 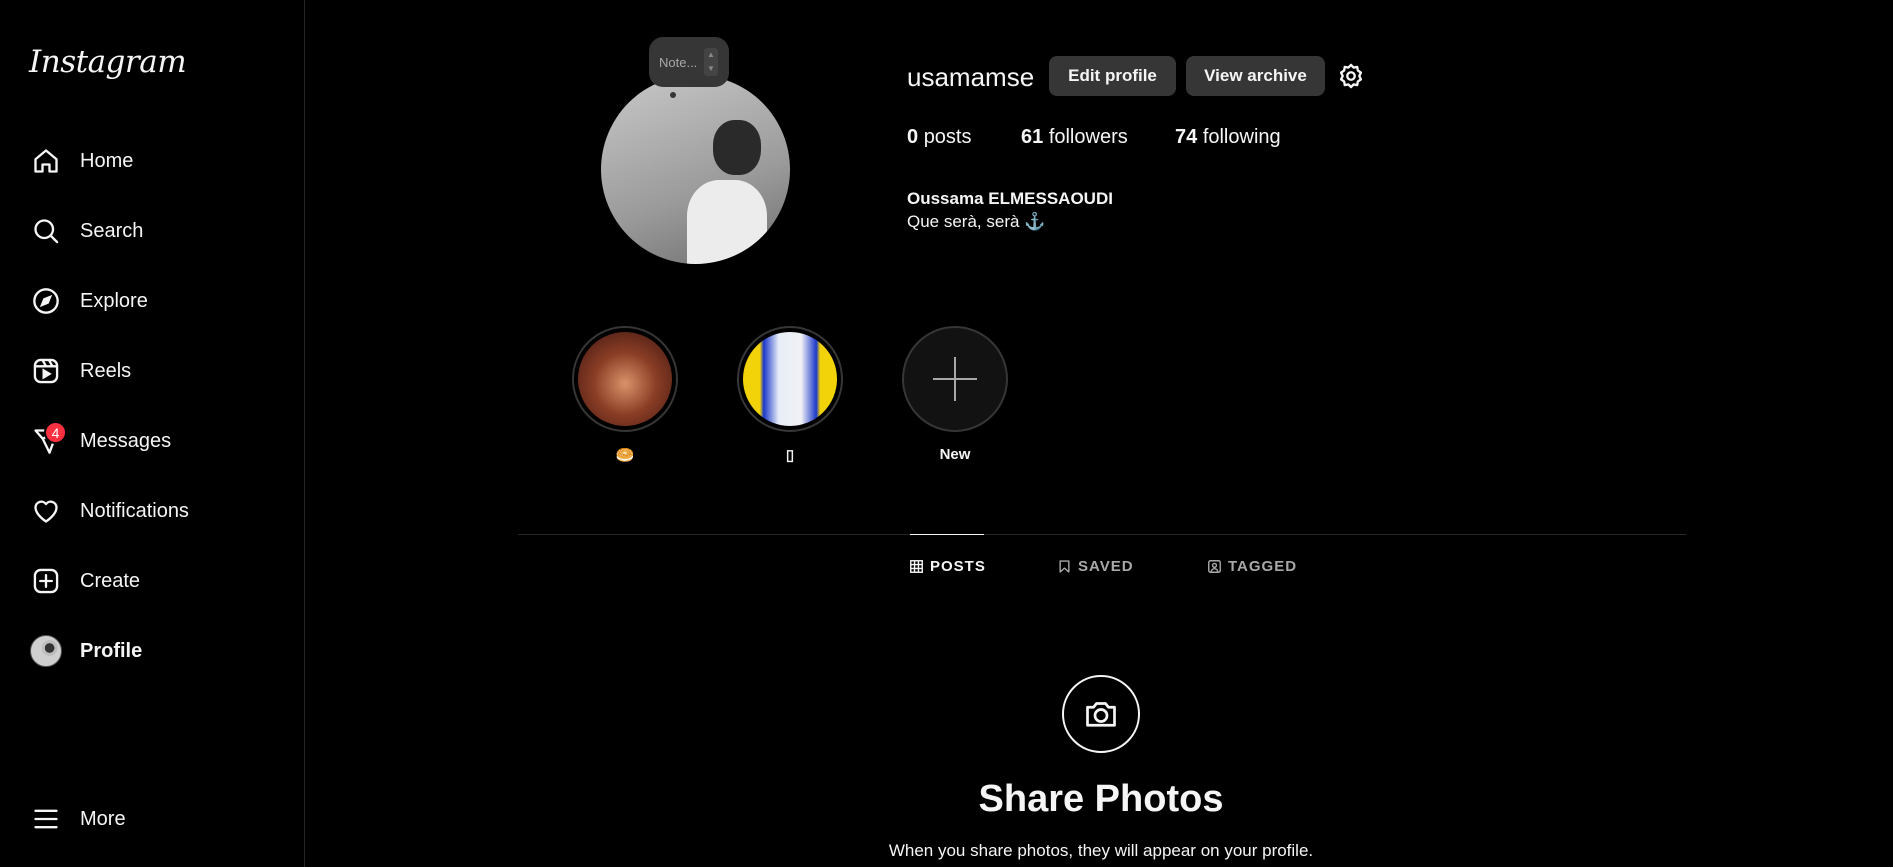 I want to click on sidebar-item-label: Reels, so click(x=106, y=370).